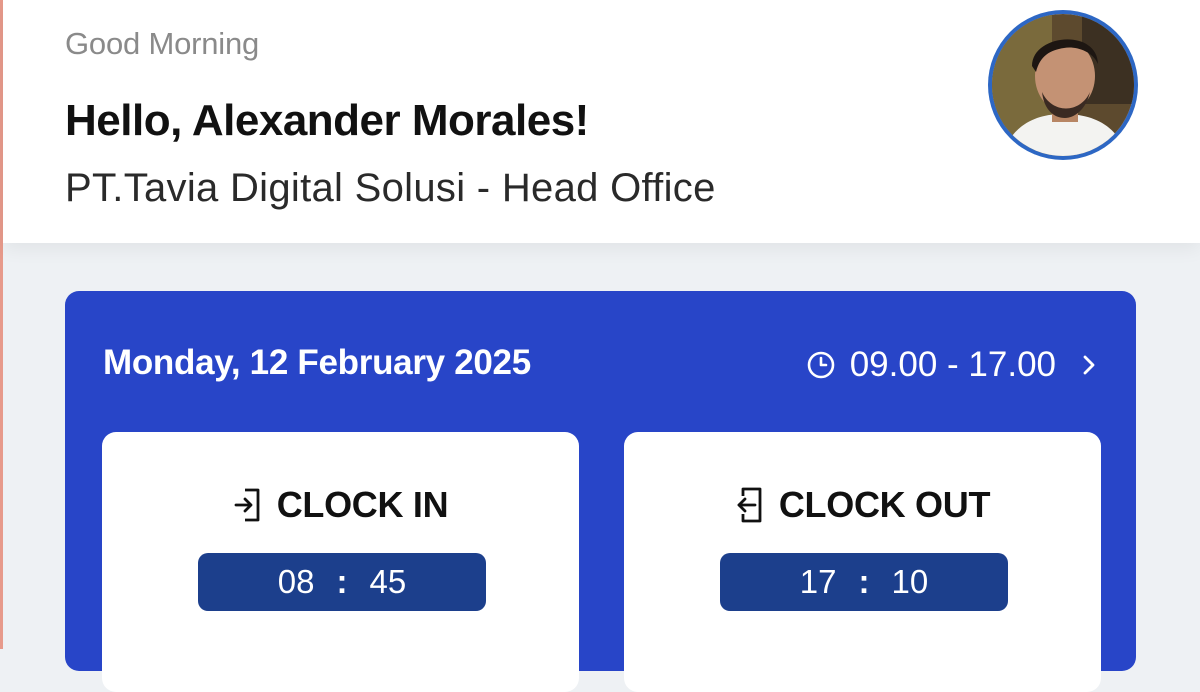 Image resolution: width=1200 pixels, height=692 pixels. Describe the element at coordinates (390, 188) in the screenshot. I see `company-office-name: PT.Tavia Digital Solusi - Head Office` at that location.